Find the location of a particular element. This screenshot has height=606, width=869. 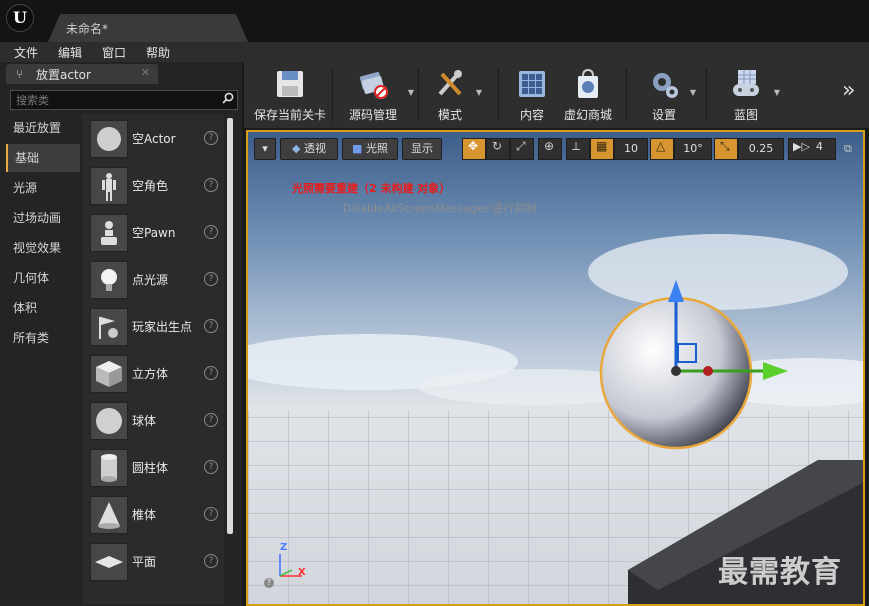

category-all-classes: 所有类 is located at coordinates (43, 338).